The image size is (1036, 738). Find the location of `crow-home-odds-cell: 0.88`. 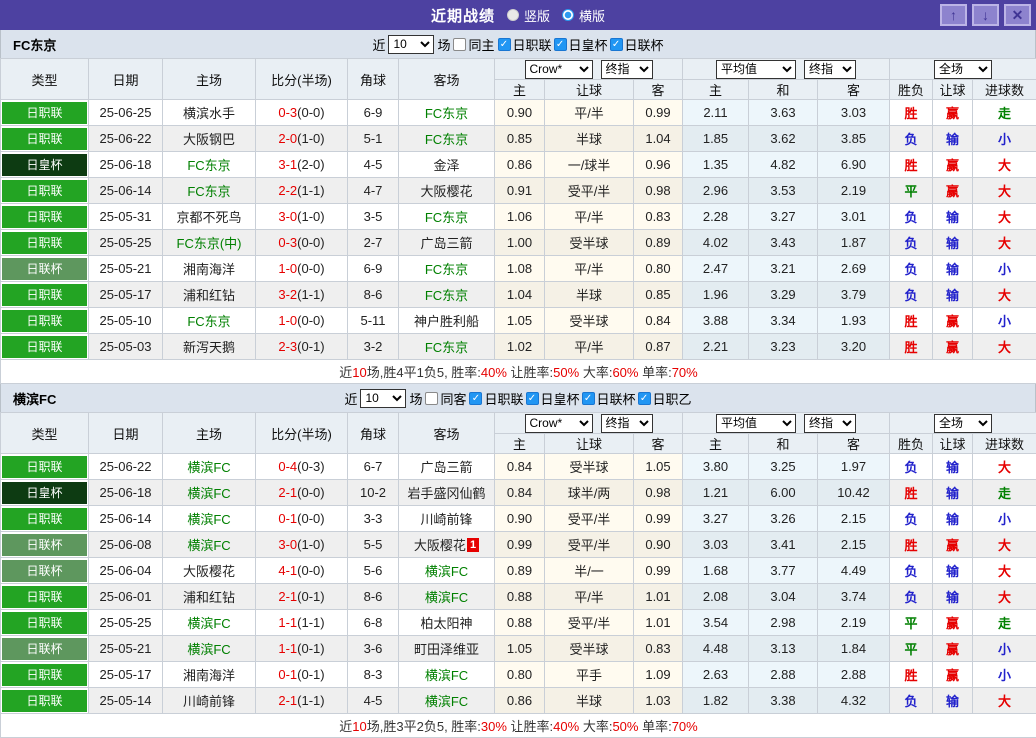

crow-home-odds-cell: 0.88 is located at coordinates (520, 597).